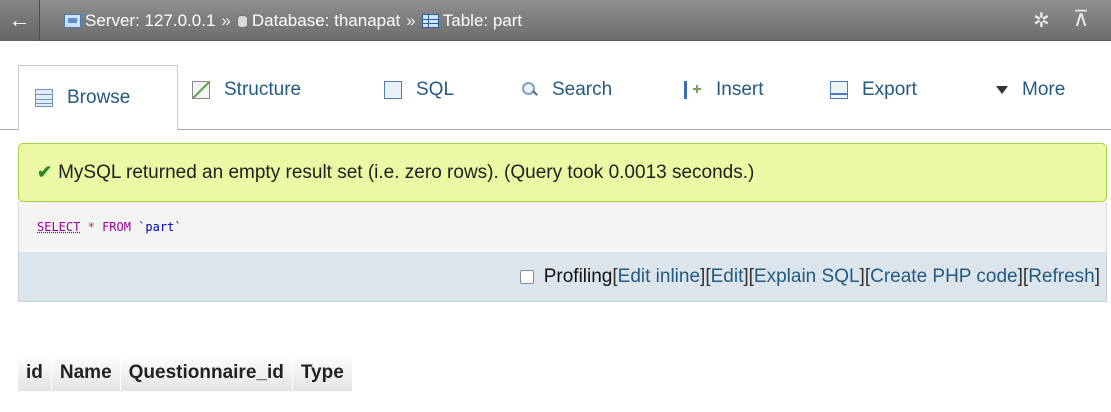  I want to click on explain-sql-link: Explain SQL, so click(807, 277).